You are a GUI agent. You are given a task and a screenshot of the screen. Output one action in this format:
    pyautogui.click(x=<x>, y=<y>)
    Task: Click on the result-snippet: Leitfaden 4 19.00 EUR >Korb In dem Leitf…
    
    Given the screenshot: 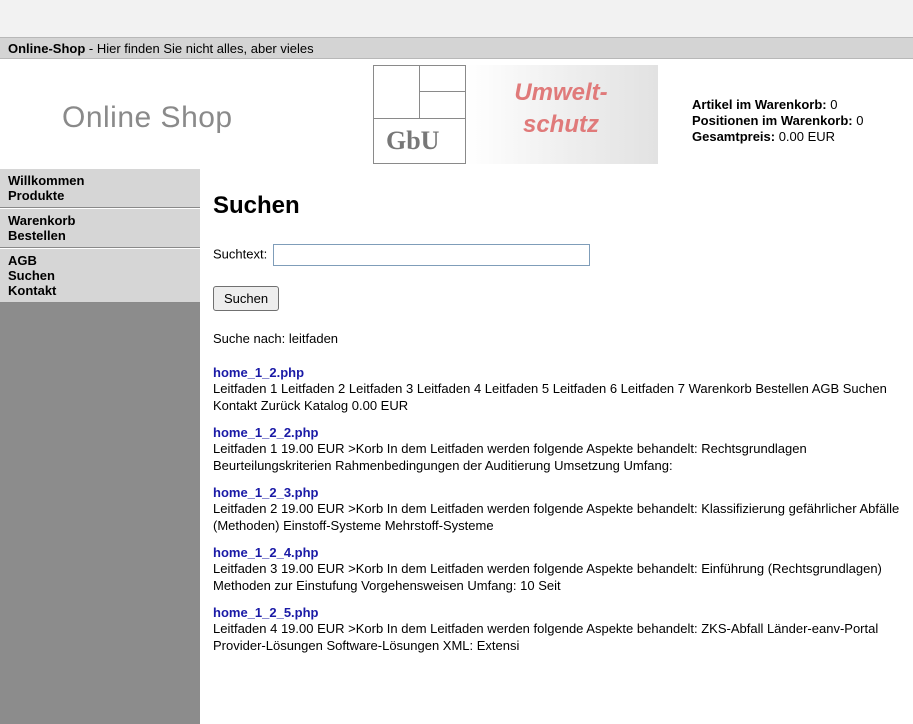 What is the action you would take?
    pyautogui.click(x=546, y=637)
    